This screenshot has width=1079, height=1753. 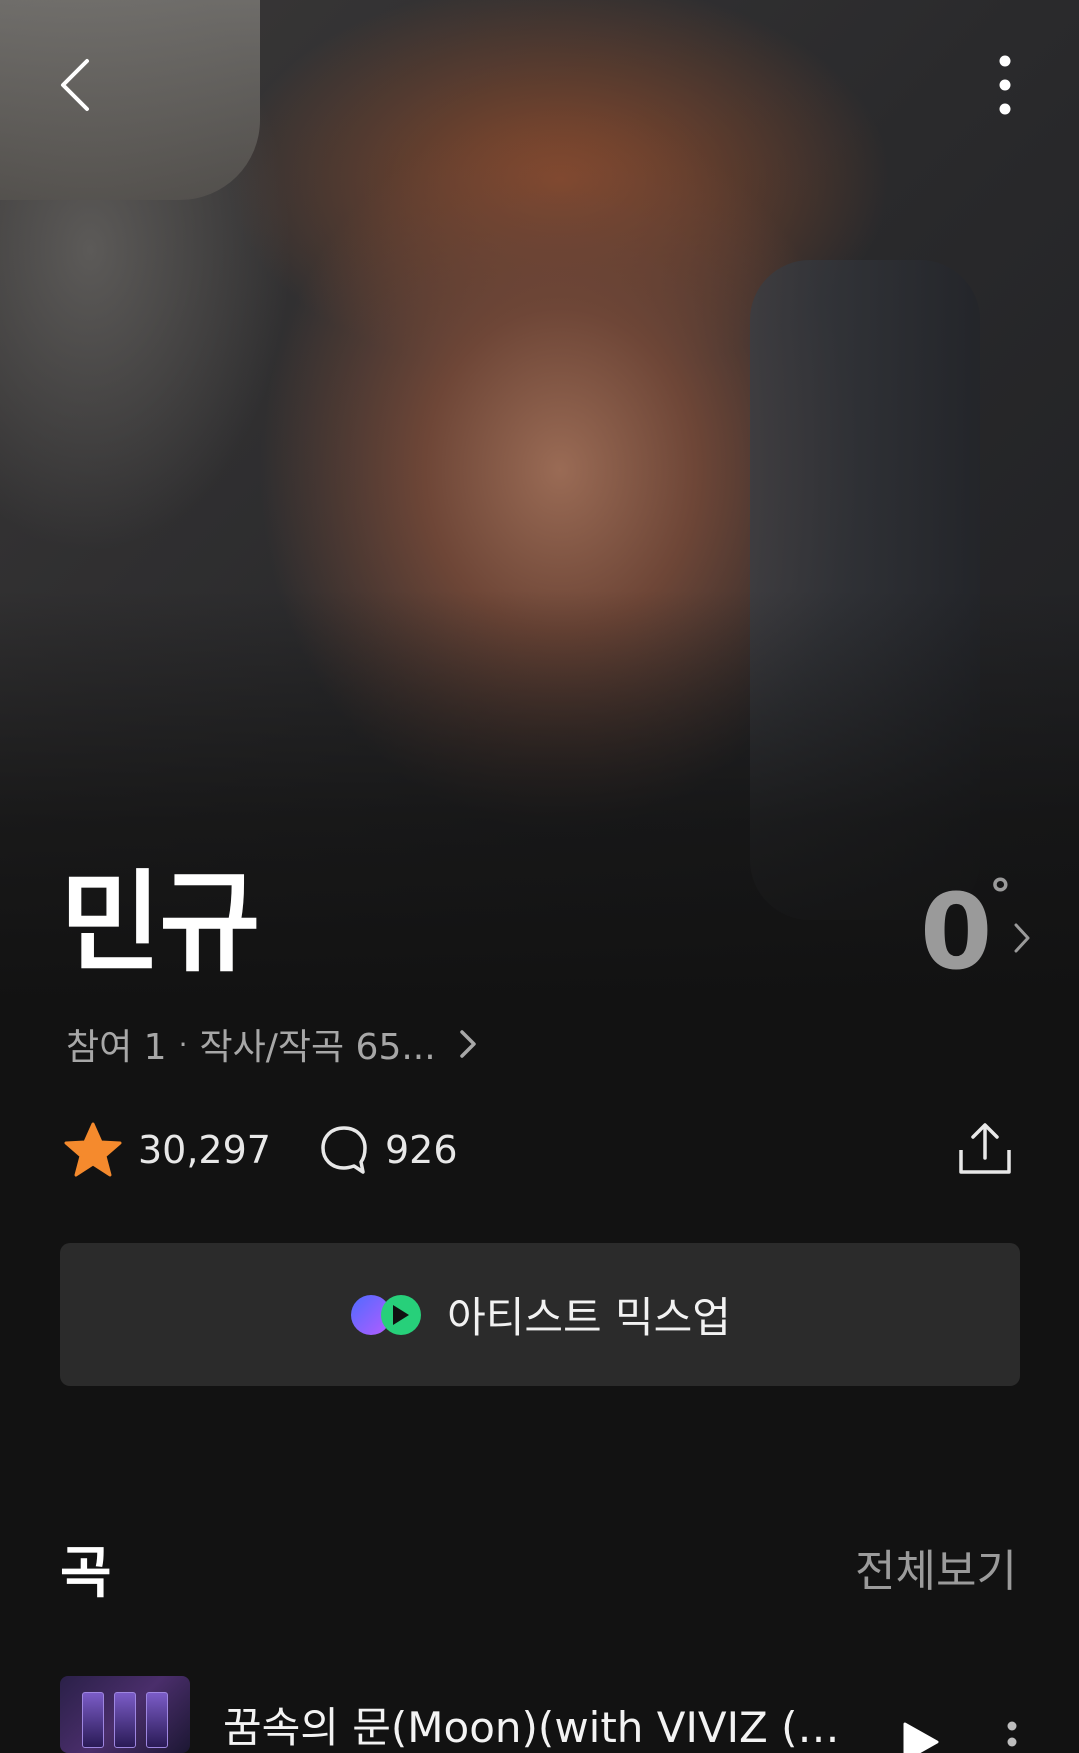 I want to click on share-icon, so click(x=985, y=1148).